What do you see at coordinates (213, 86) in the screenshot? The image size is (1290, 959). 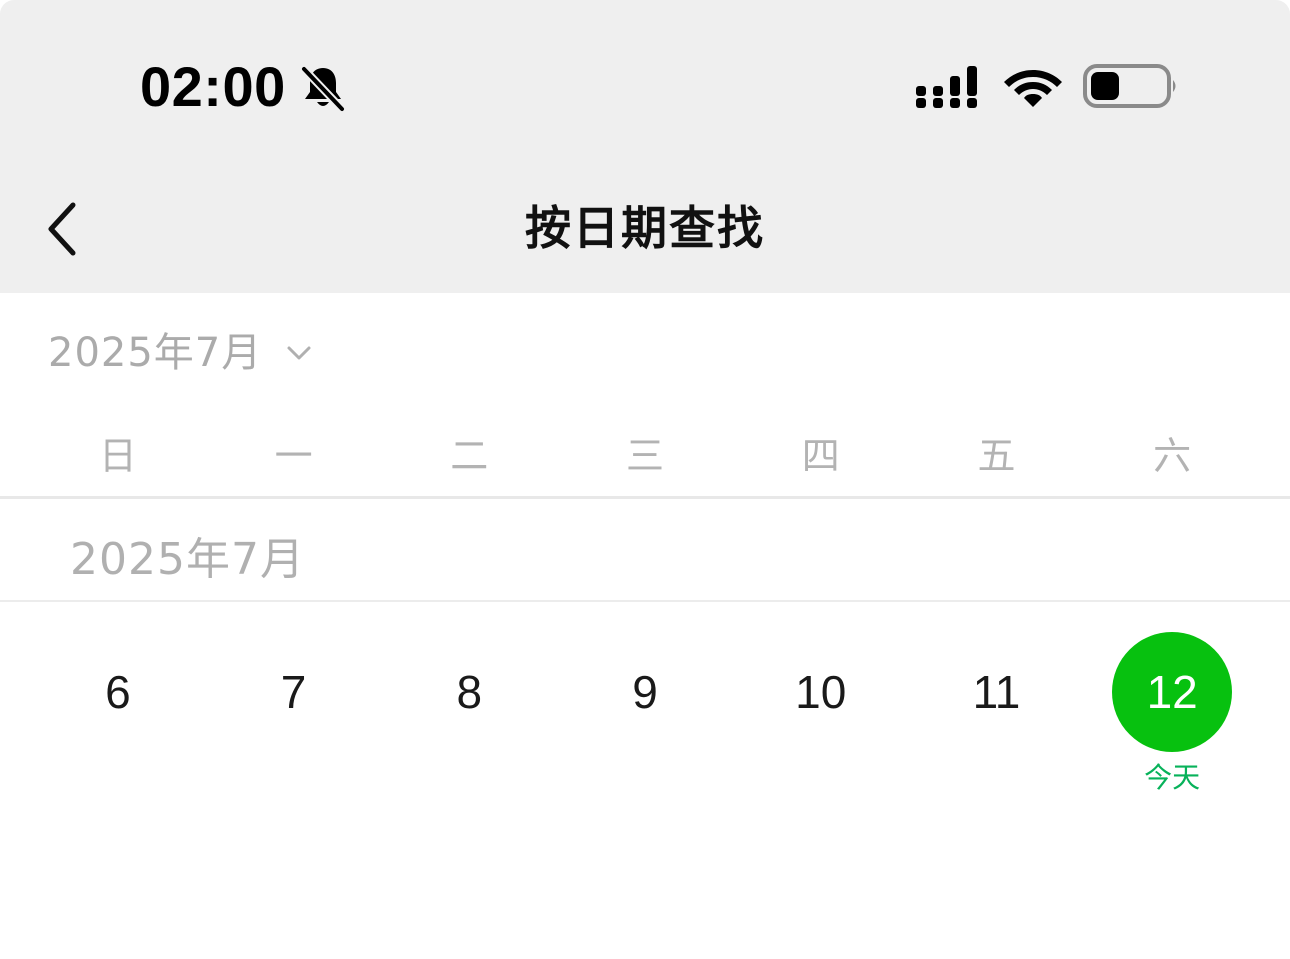 I see `status-time: 02:00` at bounding box center [213, 86].